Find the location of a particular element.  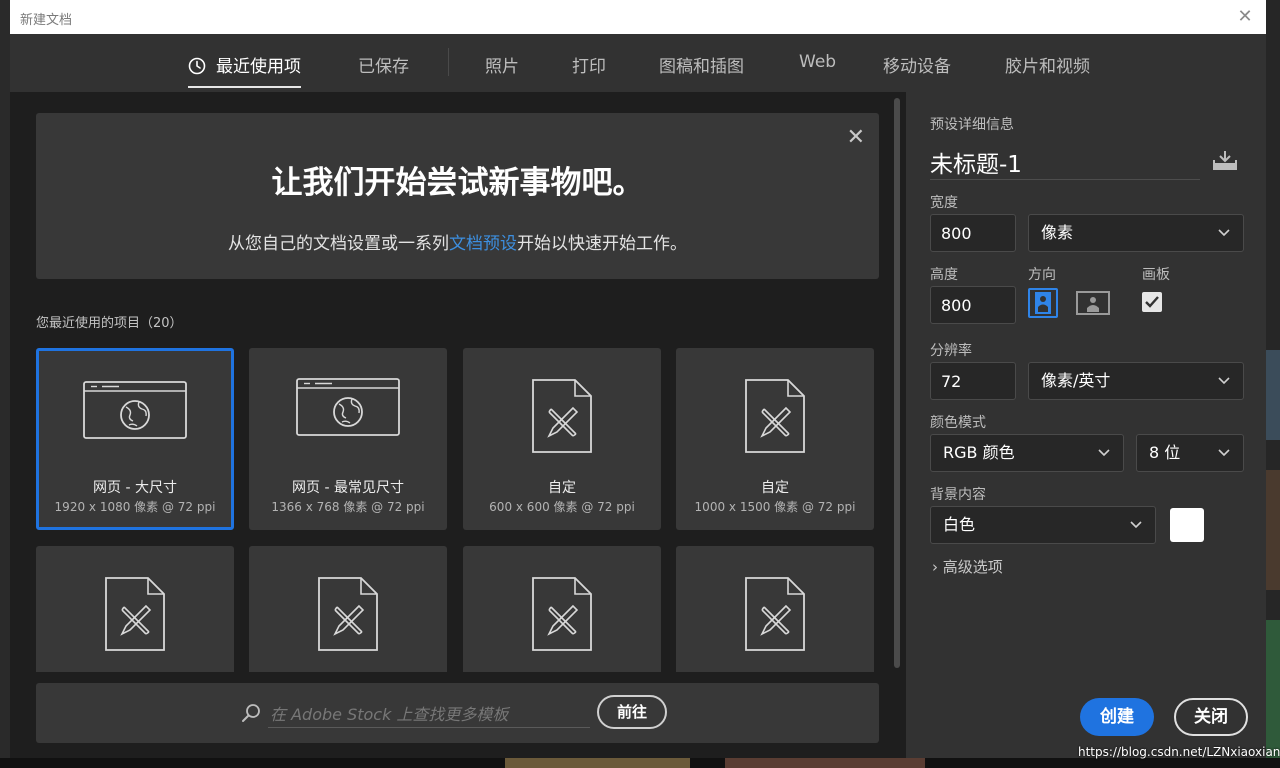

background-color-swatch is located at coordinates (1187, 525).